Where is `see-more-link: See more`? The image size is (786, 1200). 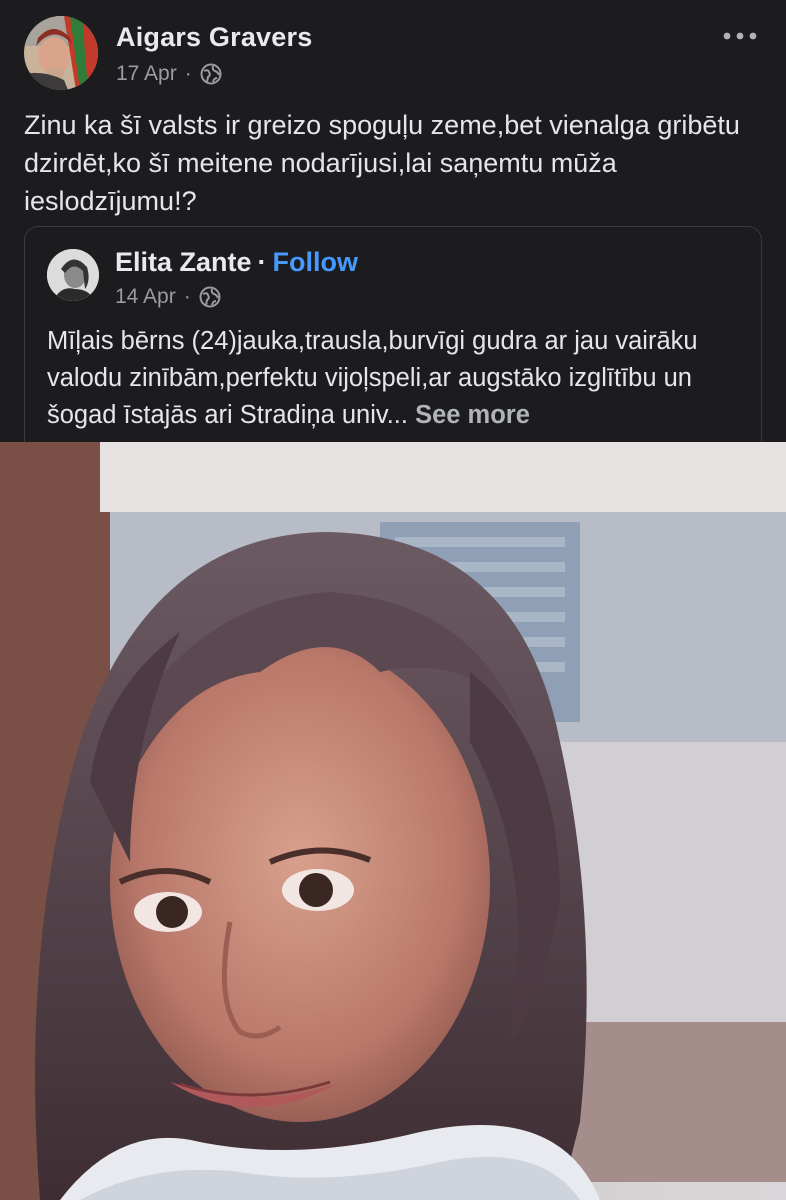 see-more-link: See more is located at coordinates (472, 415).